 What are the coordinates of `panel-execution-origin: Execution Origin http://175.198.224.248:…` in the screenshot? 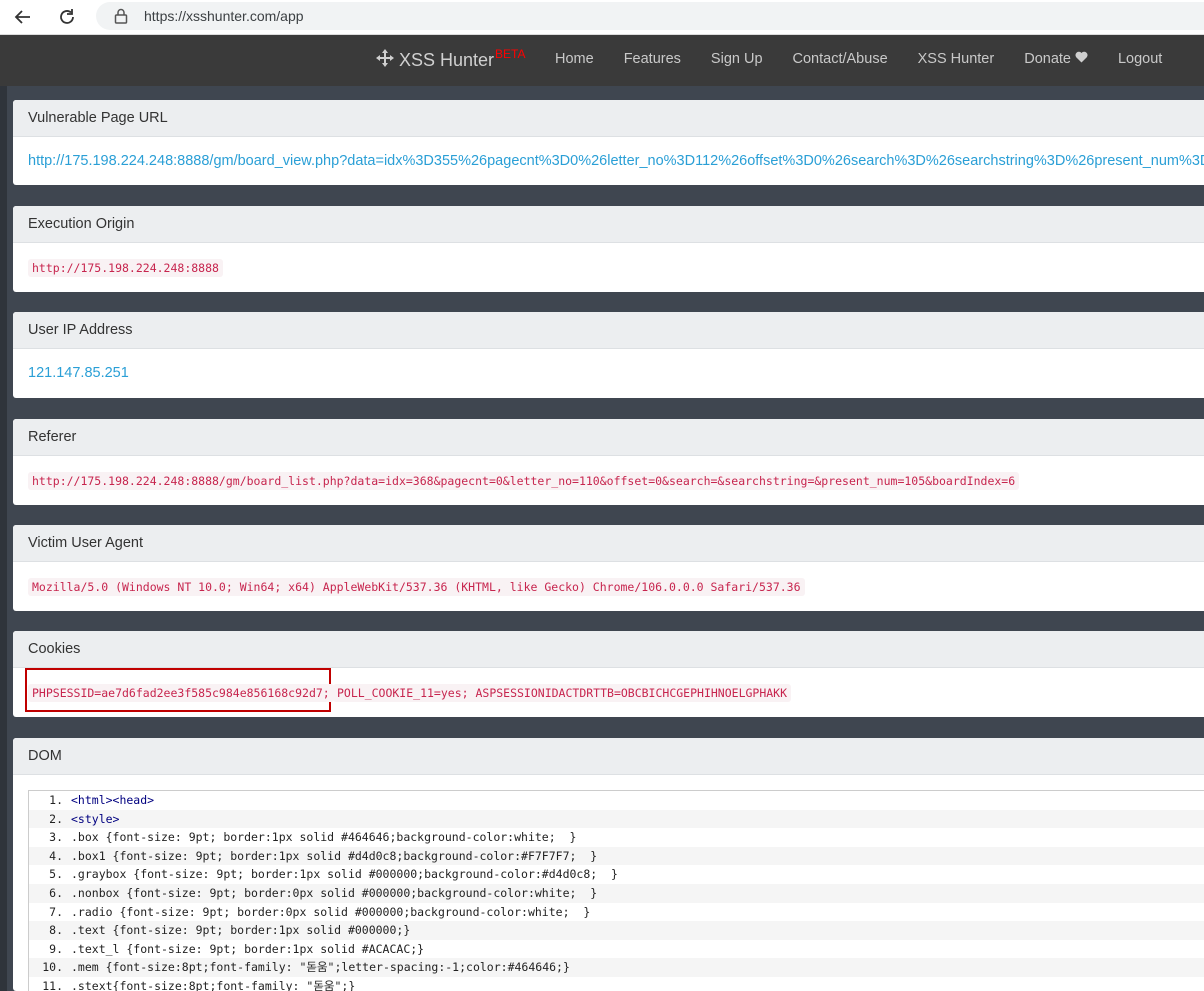 It's located at (608, 249).